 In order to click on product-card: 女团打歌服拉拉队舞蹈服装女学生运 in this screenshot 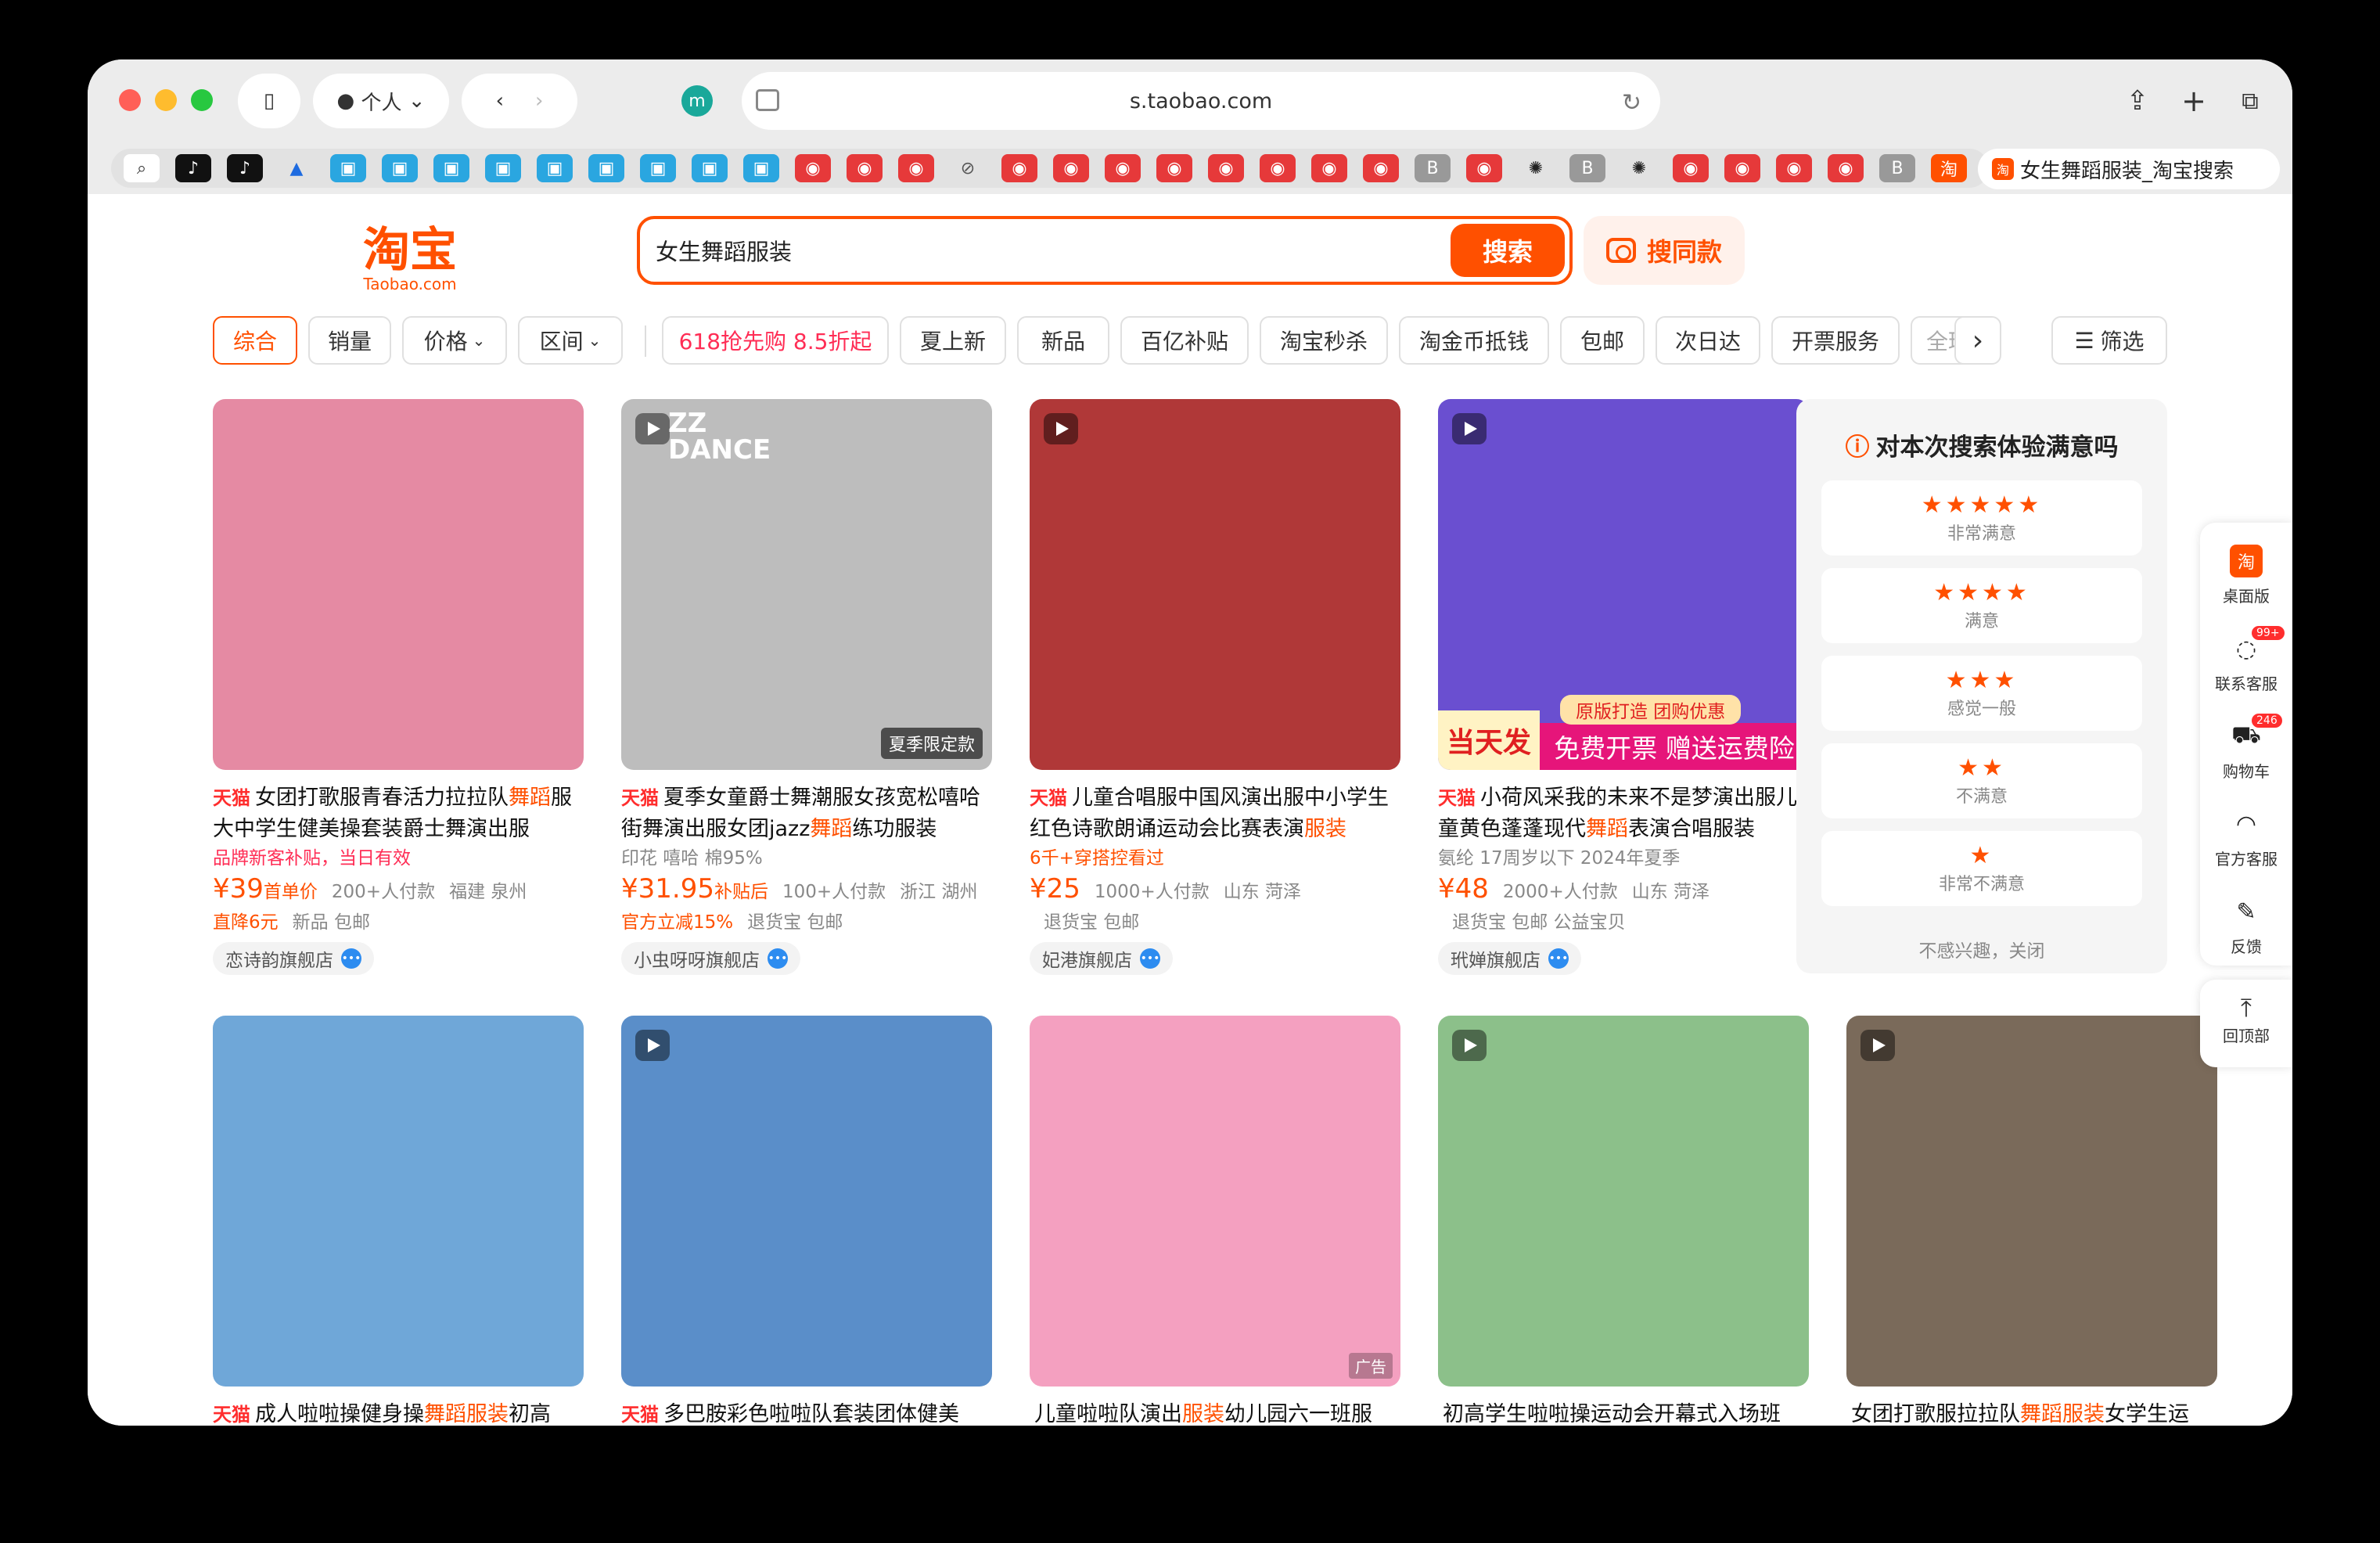, I will do `click(2031, 1221)`.